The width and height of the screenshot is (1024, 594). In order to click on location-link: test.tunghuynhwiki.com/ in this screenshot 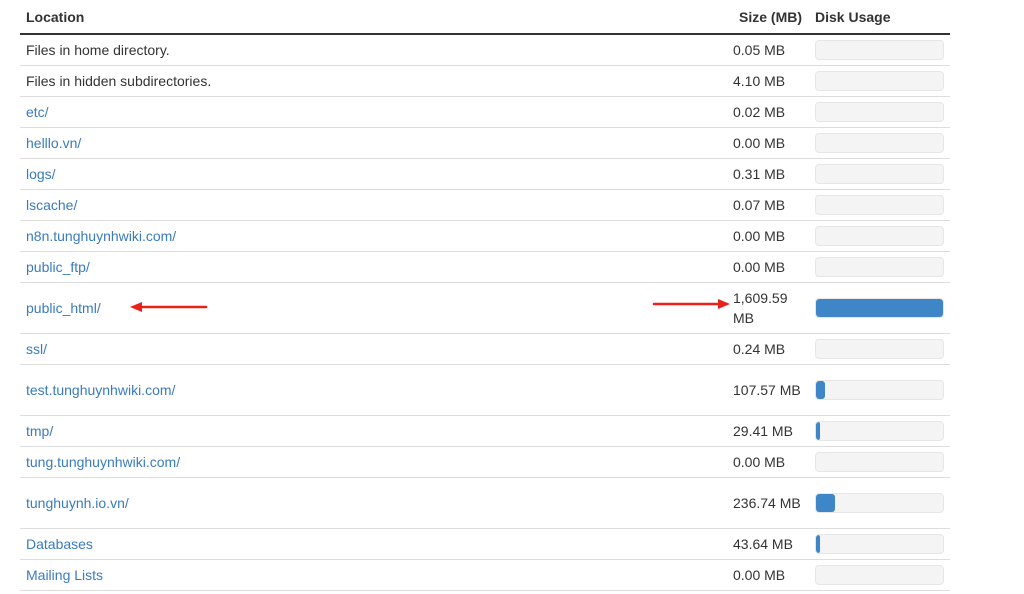, I will do `click(100, 390)`.